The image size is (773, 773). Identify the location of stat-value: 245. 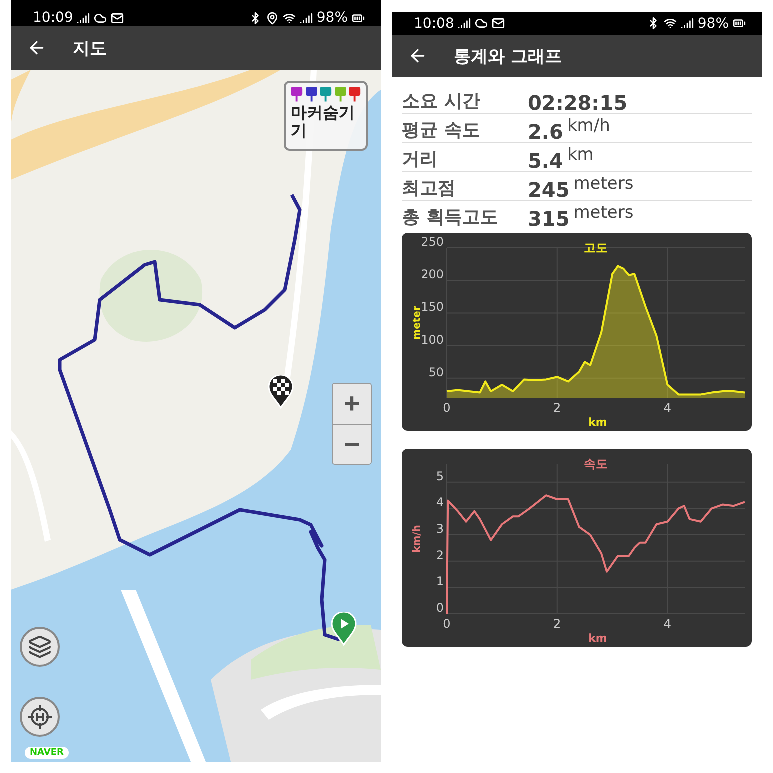
(549, 190).